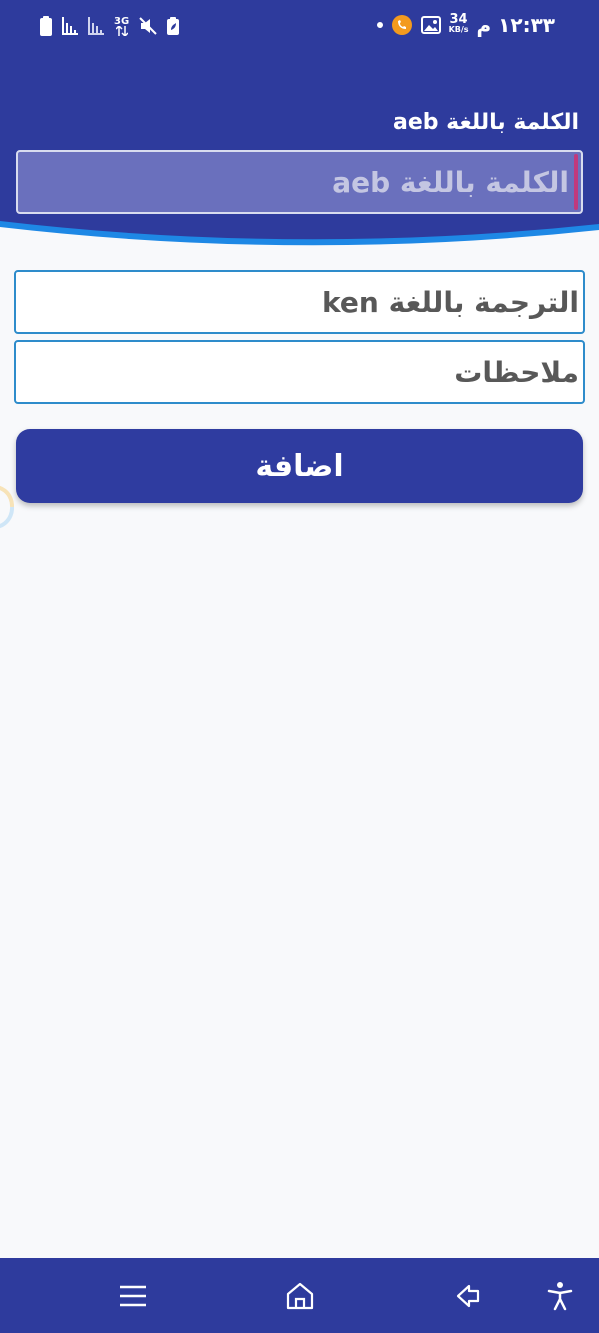 This screenshot has width=599, height=1333. What do you see at coordinates (299, 372) in the screenshot?
I see `notes-input` at bounding box center [299, 372].